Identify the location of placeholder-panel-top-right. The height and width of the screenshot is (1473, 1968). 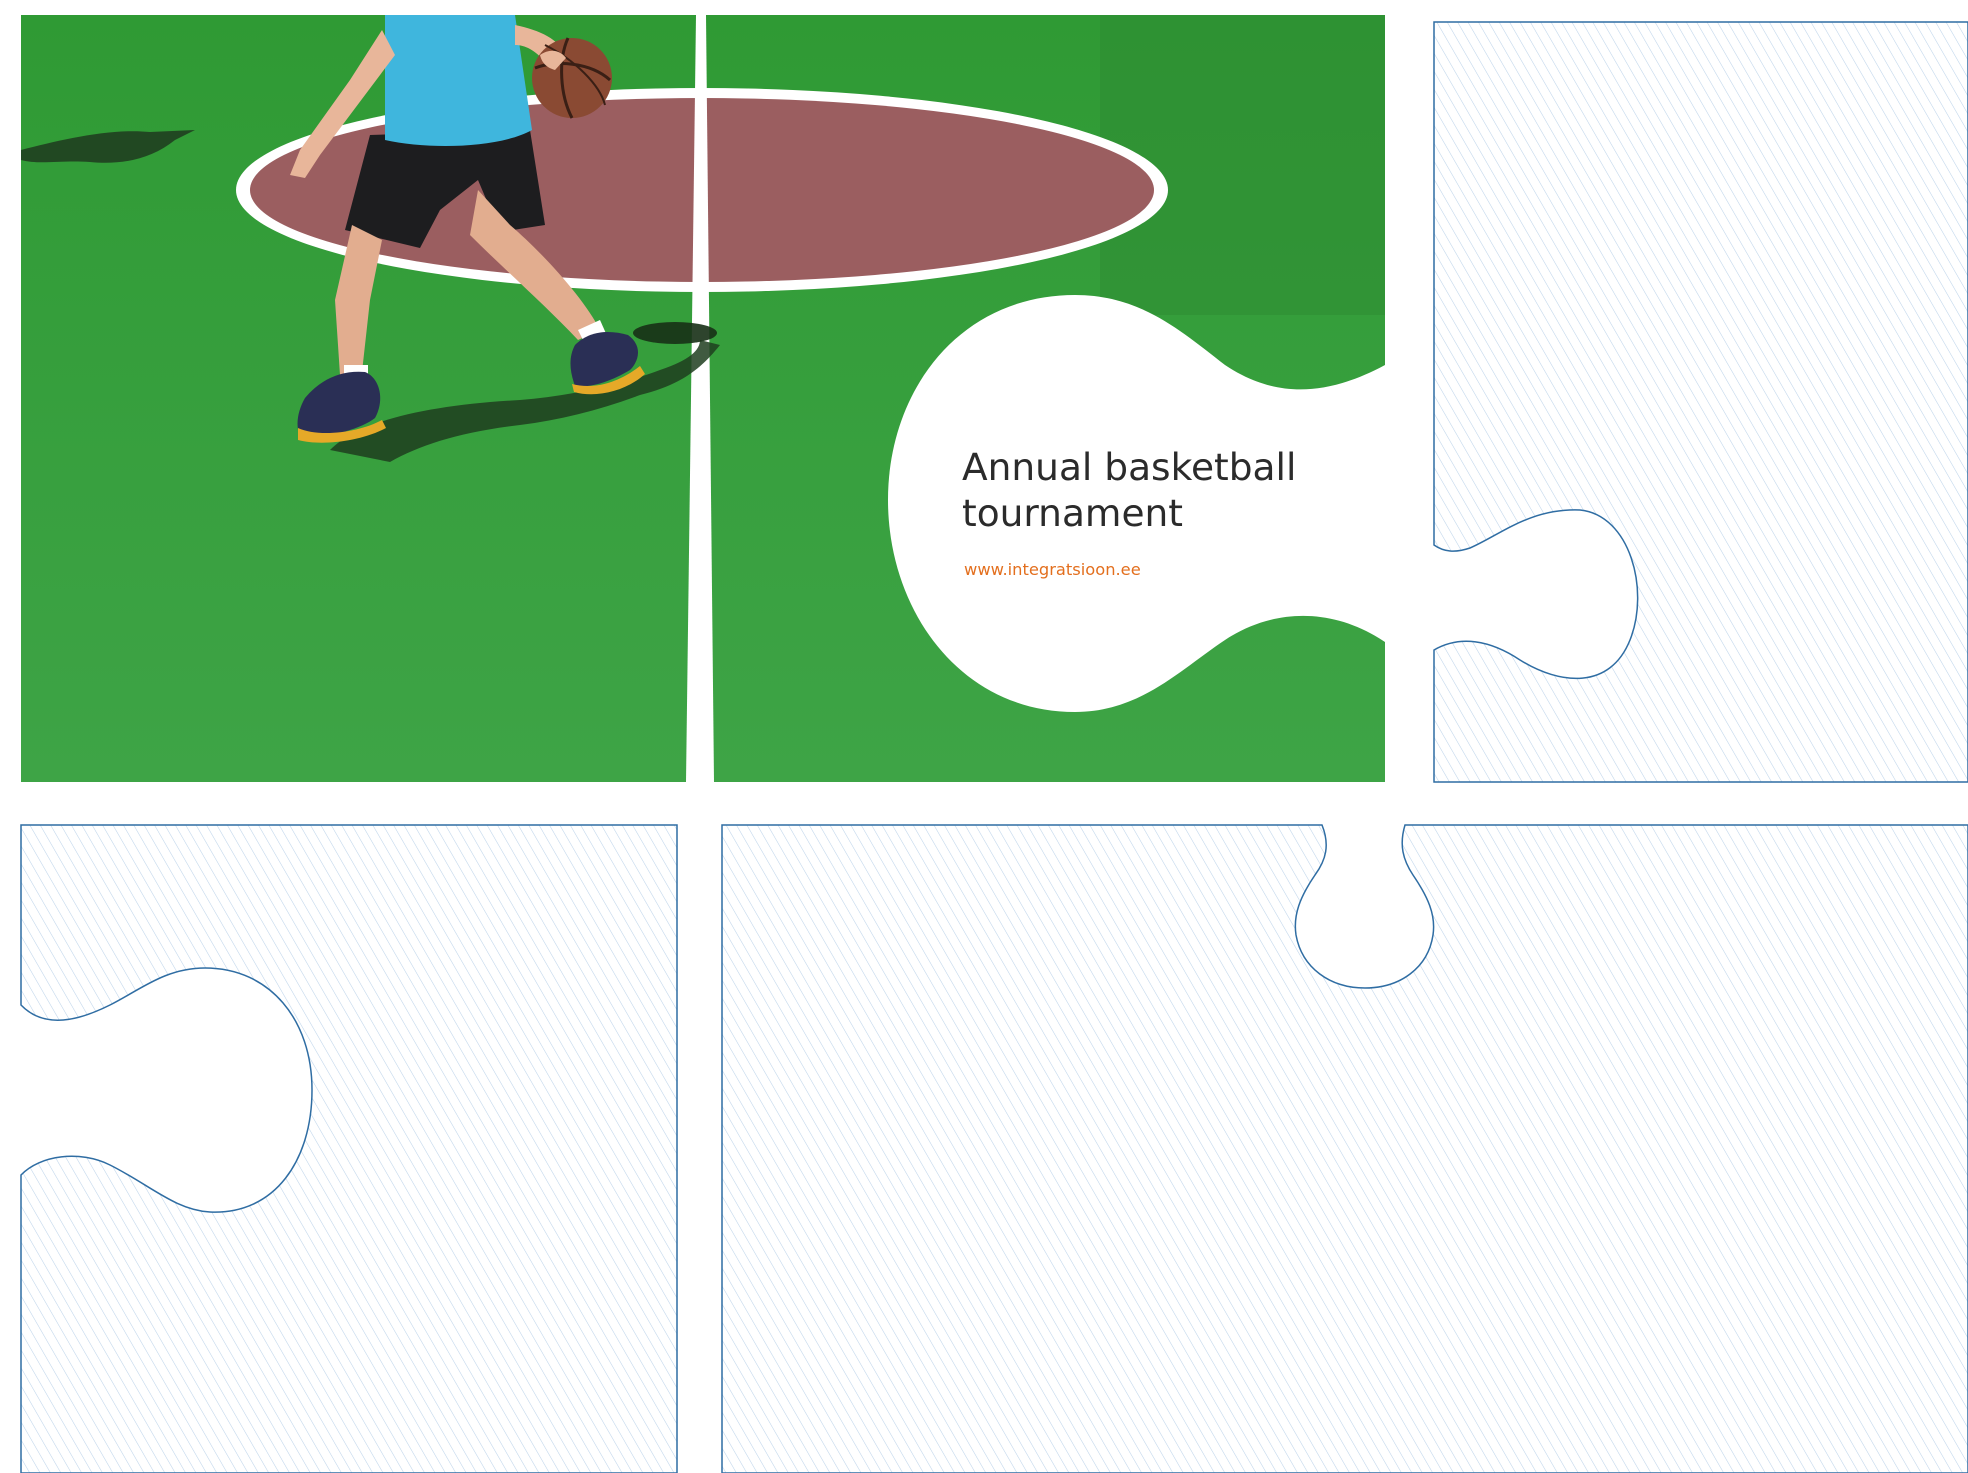
(1700, 402).